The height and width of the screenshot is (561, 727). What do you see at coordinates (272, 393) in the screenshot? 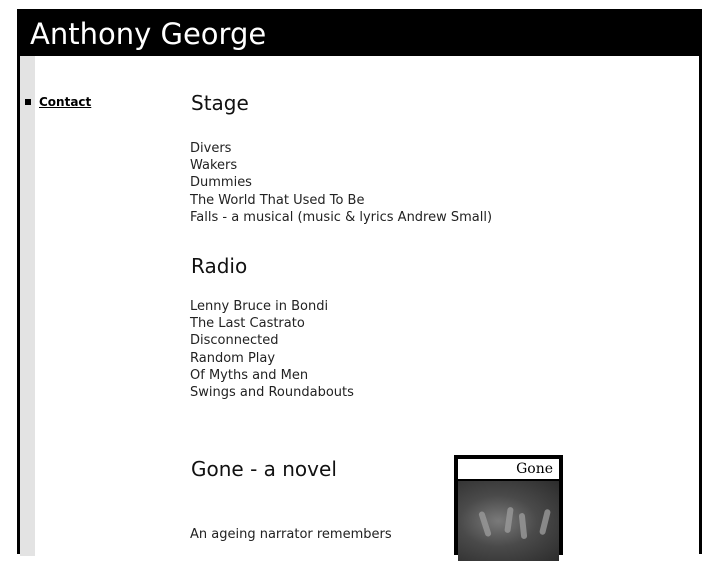
I see `list-item: Swings and Roundabouts` at bounding box center [272, 393].